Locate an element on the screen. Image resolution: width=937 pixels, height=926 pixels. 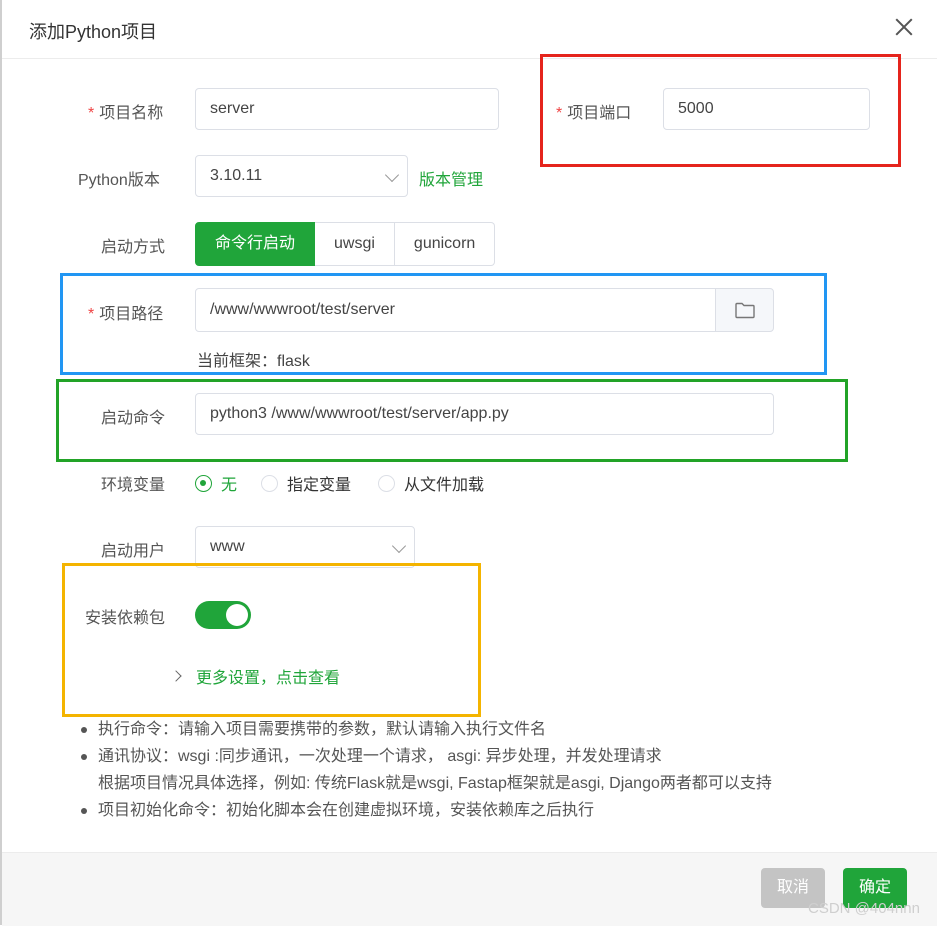
project-name-label: * 项目名称 is located at coordinates (125, 111).